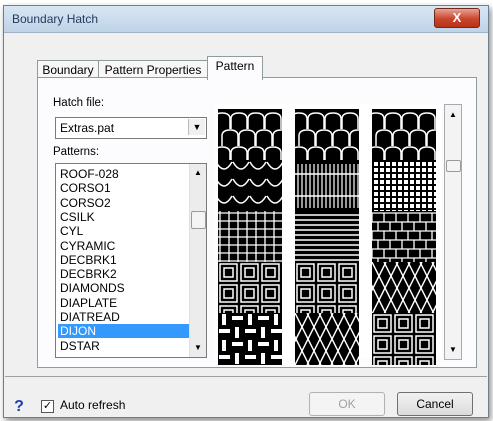 The image size is (493, 421). Describe the element at coordinates (435, 404) in the screenshot. I see `cancel-button: Cancel` at that location.